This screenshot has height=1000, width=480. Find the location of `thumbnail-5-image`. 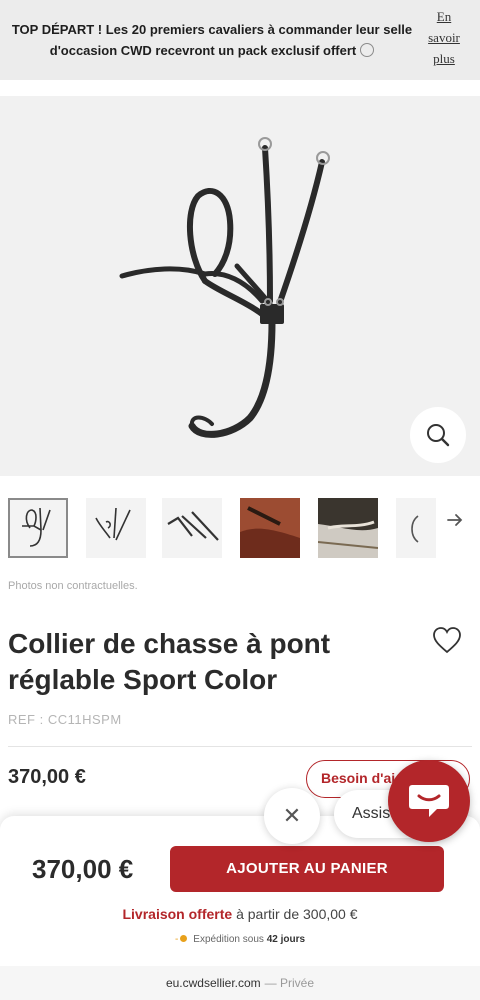

thumbnail-5-image is located at coordinates (348, 528).